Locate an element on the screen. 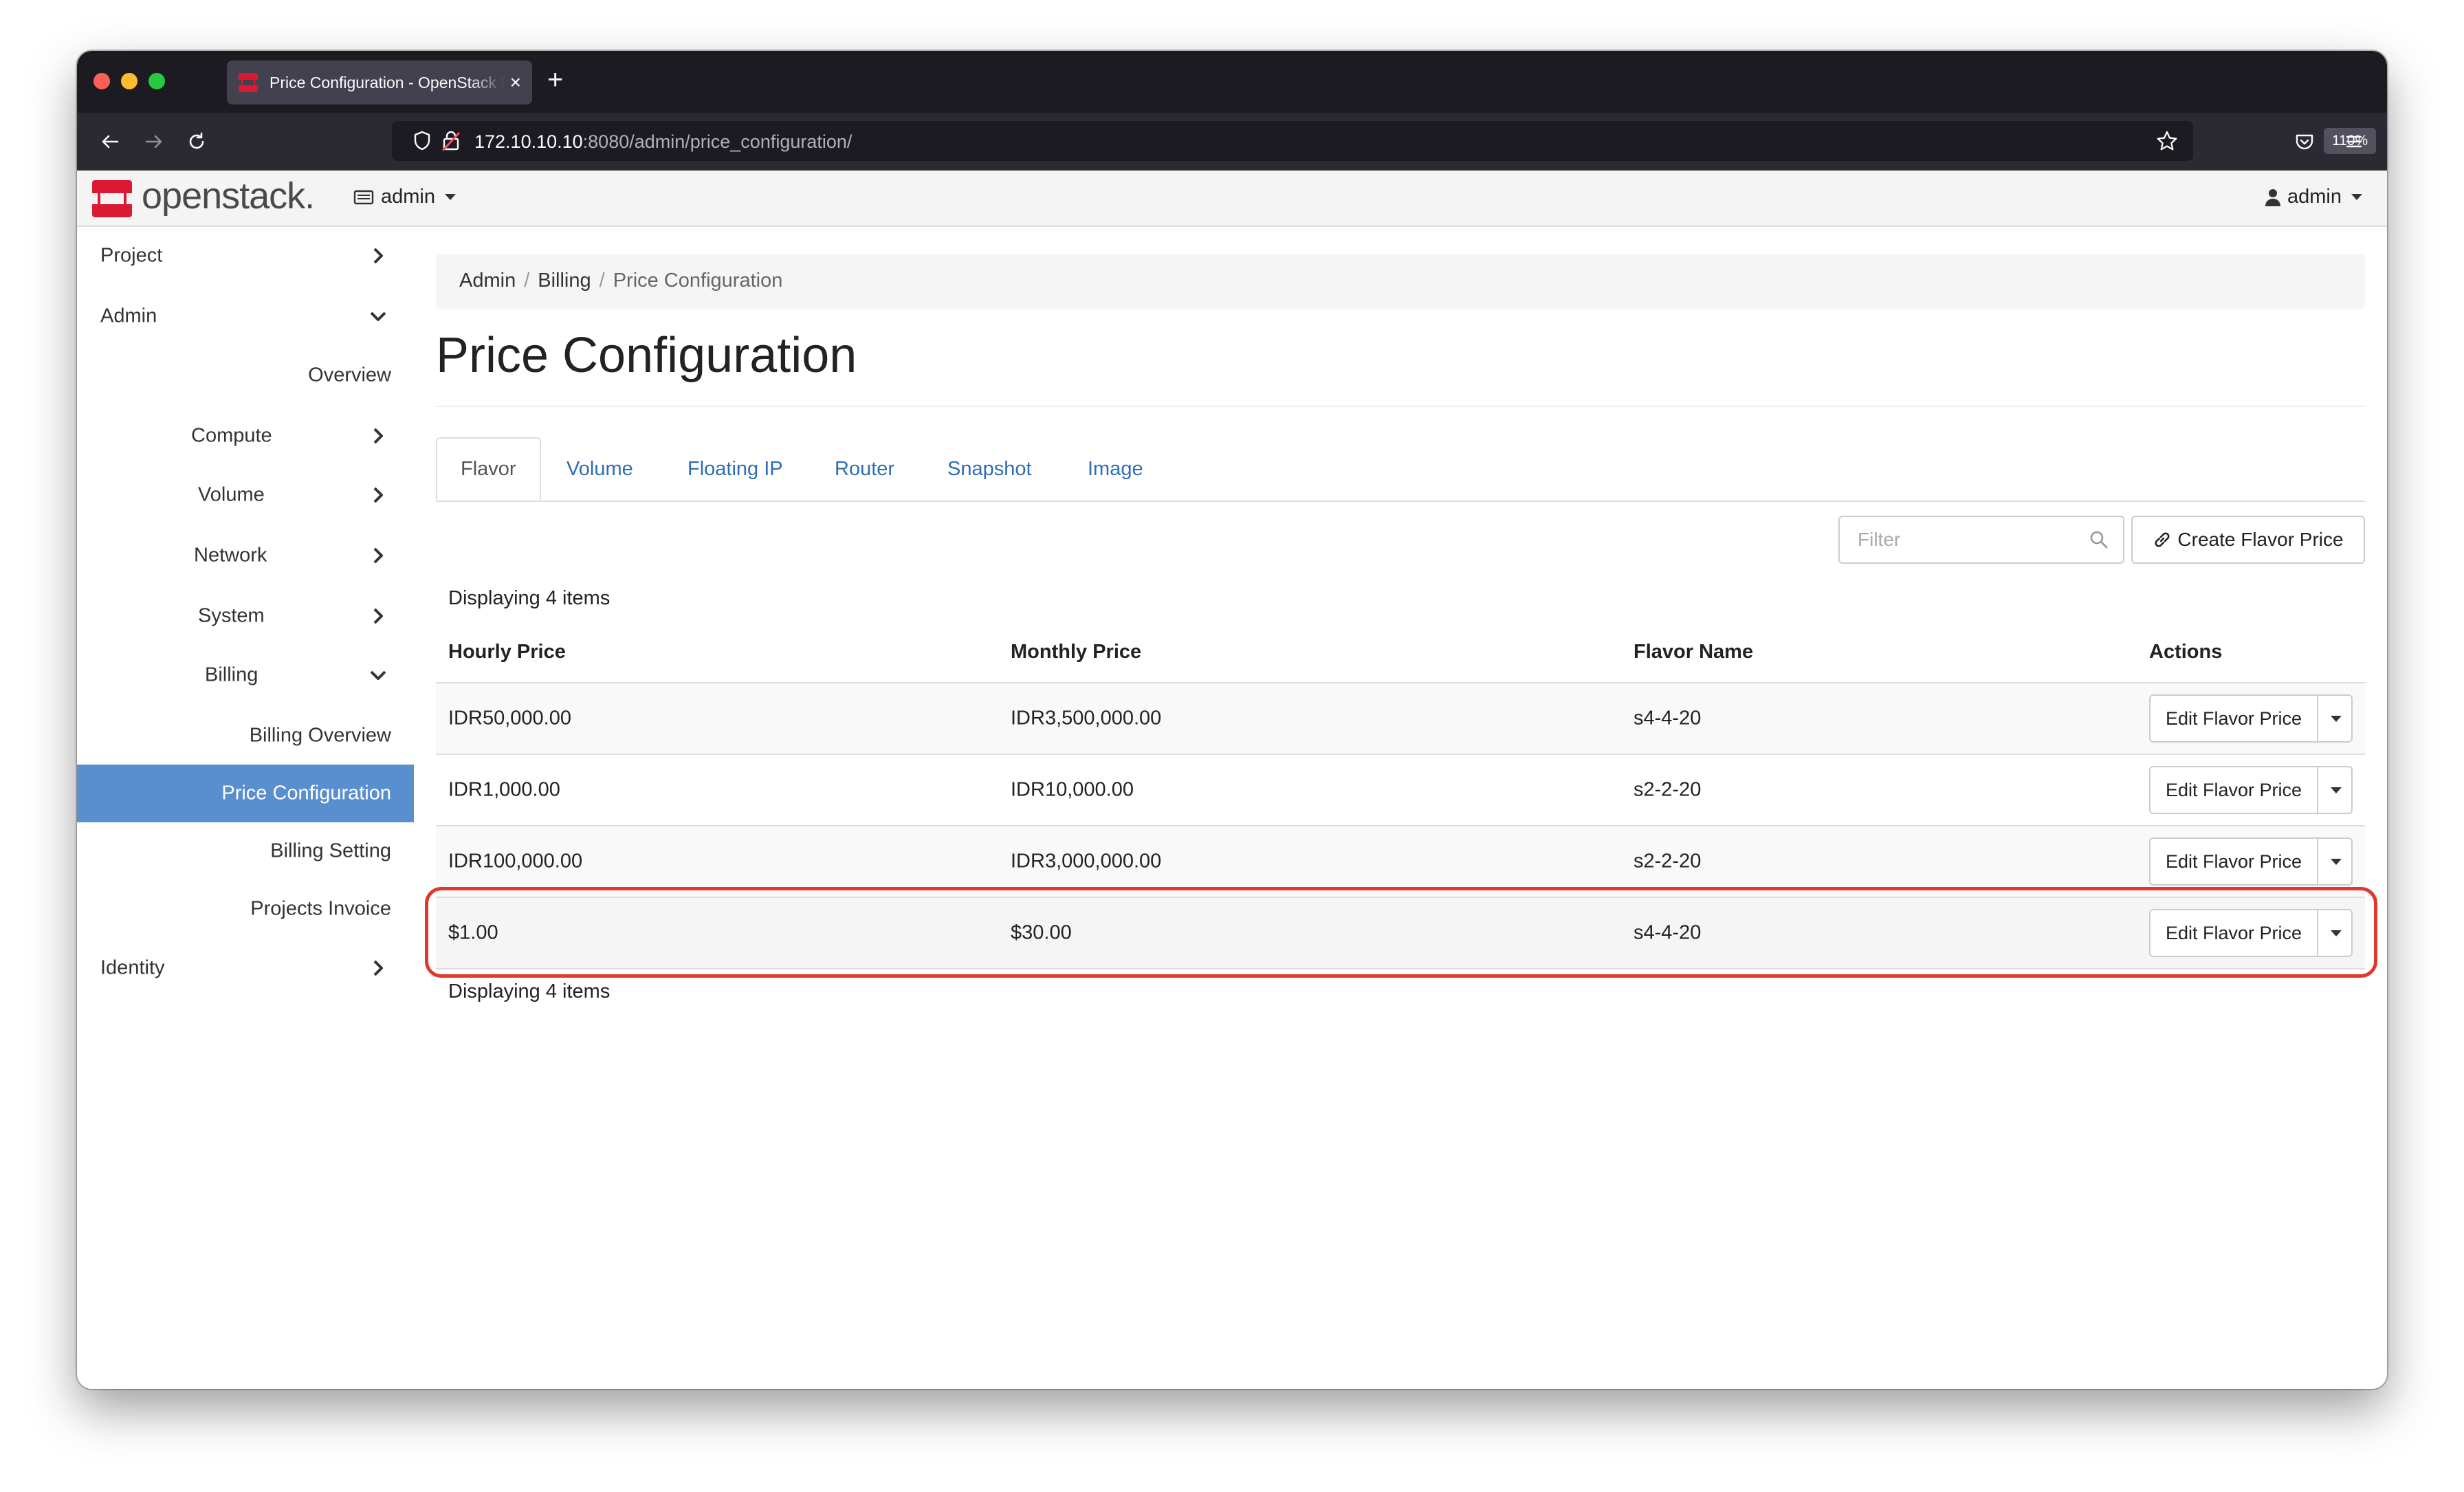  insecure-lock-icon is located at coordinates (451, 141).